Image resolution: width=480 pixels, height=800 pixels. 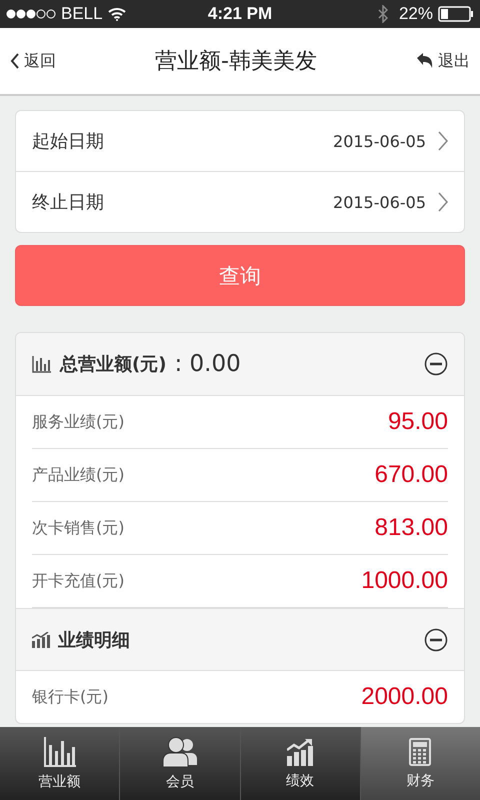 What do you see at coordinates (15, 61) in the screenshot?
I see `chevron-left-icon` at bounding box center [15, 61].